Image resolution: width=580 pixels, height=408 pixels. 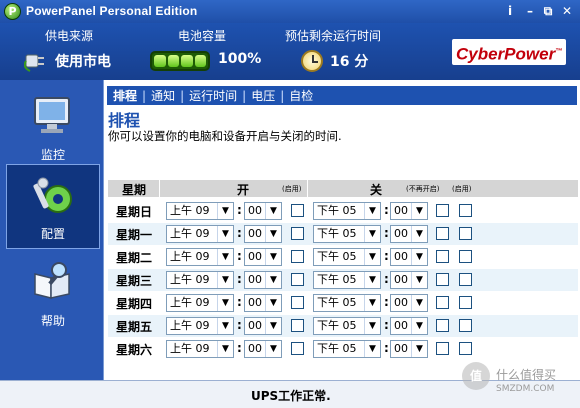 What do you see at coordinates (134, 258) in the screenshot?
I see `day-label: 星期二` at bounding box center [134, 258].